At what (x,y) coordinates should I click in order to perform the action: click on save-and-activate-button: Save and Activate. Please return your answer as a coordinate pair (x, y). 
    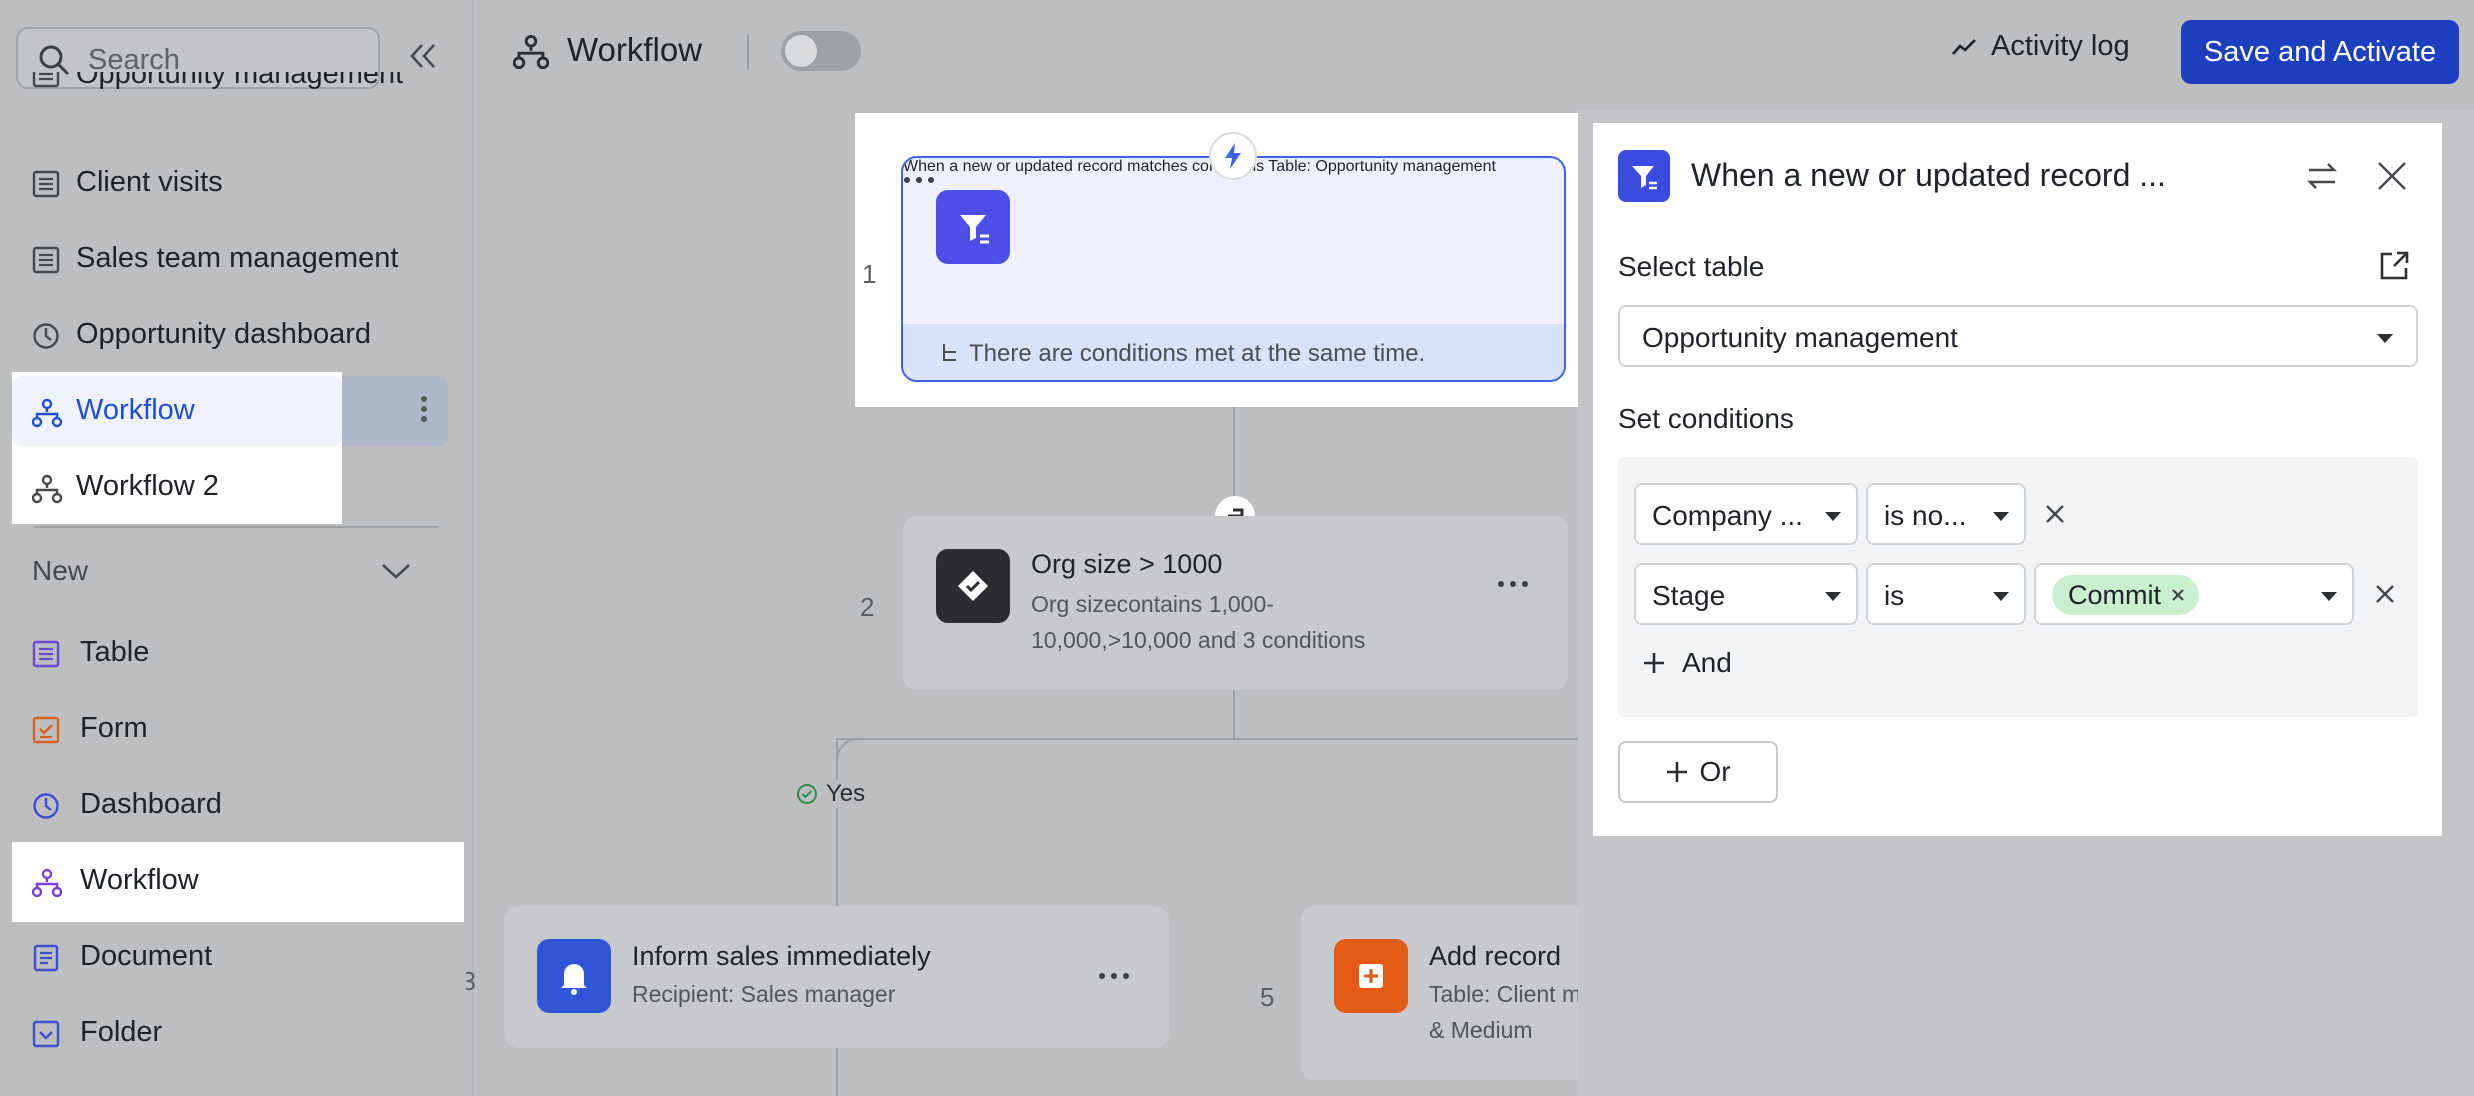
    Looking at the image, I should click on (2320, 52).